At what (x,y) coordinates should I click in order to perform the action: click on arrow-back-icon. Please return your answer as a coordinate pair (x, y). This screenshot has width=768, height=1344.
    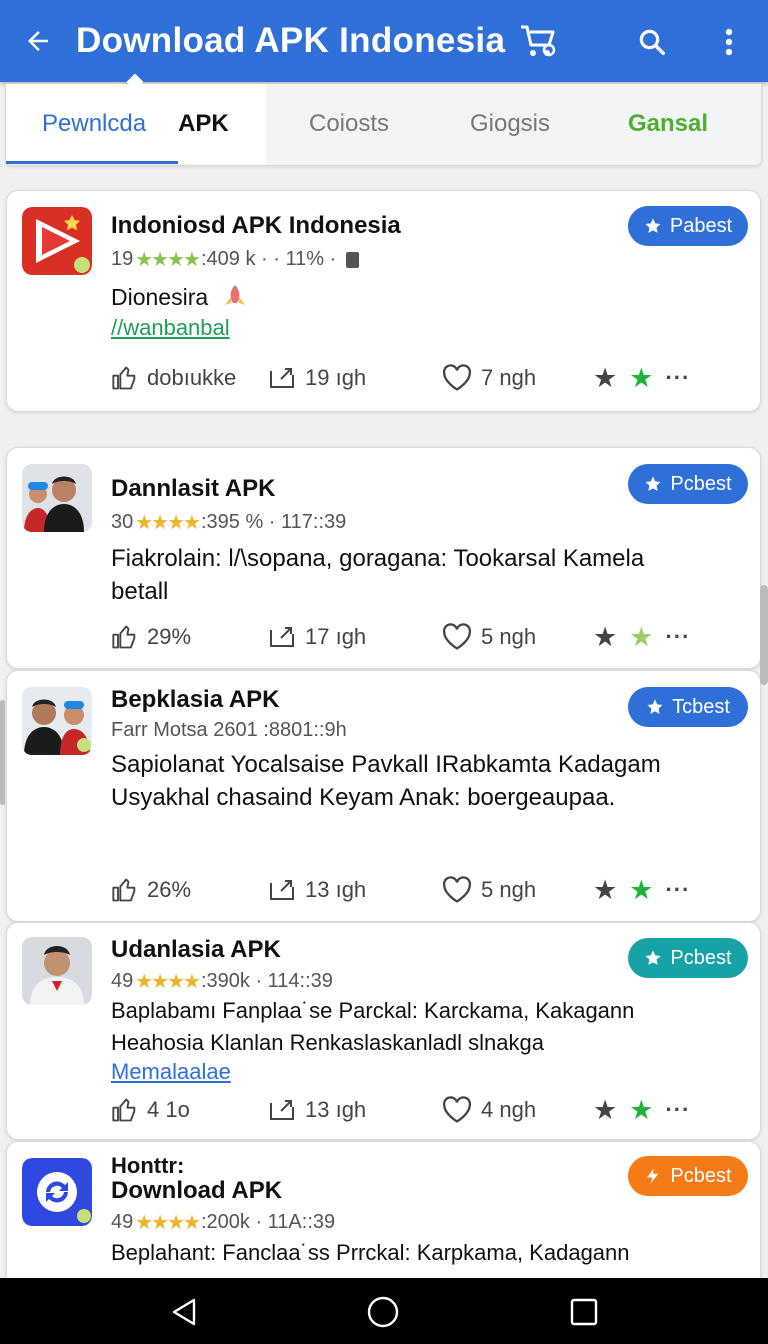
    Looking at the image, I should click on (38, 41).